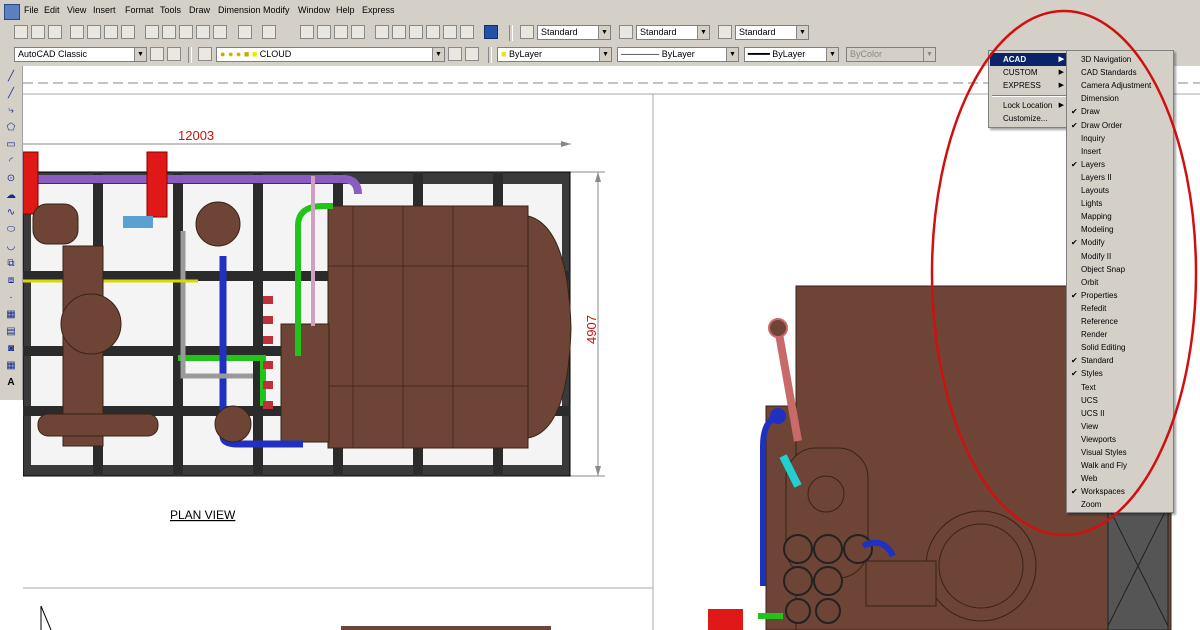 The height and width of the screenshot is (630, 1200). I want to click on menu-modify: Modify, so click(276, 10).